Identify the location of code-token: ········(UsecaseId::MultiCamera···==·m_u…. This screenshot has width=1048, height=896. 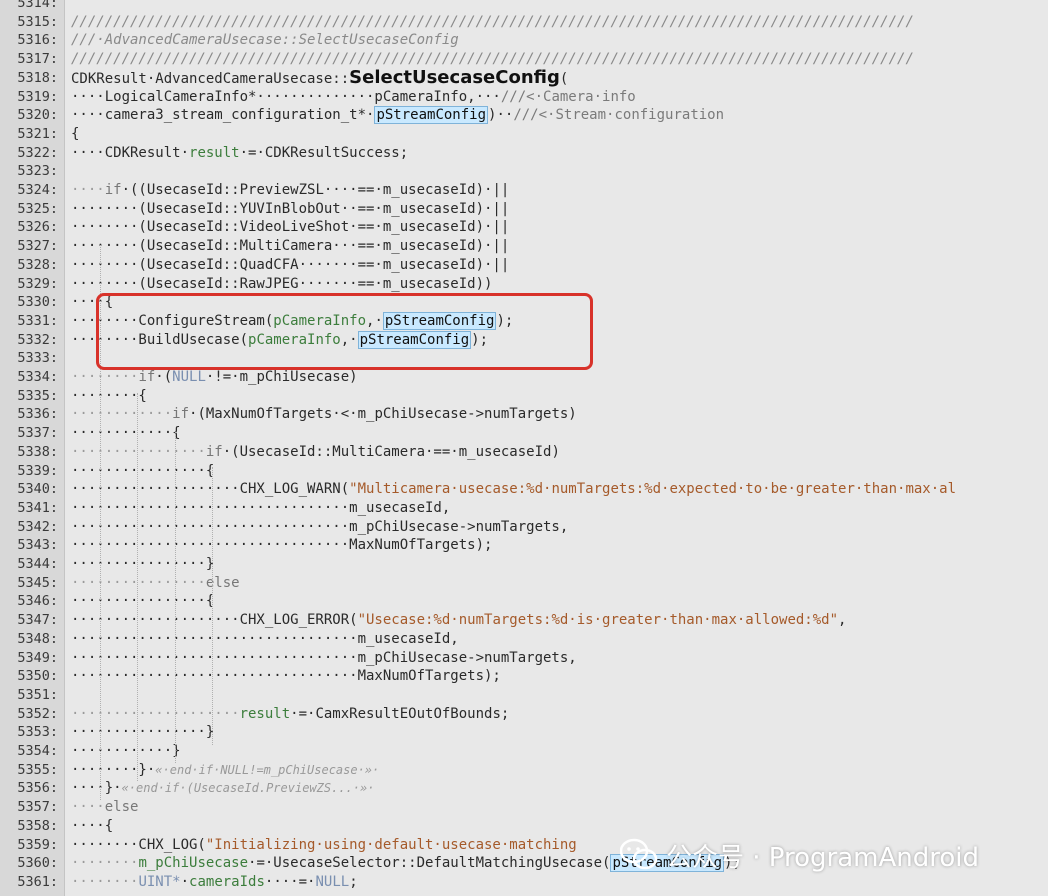
(290, 246).